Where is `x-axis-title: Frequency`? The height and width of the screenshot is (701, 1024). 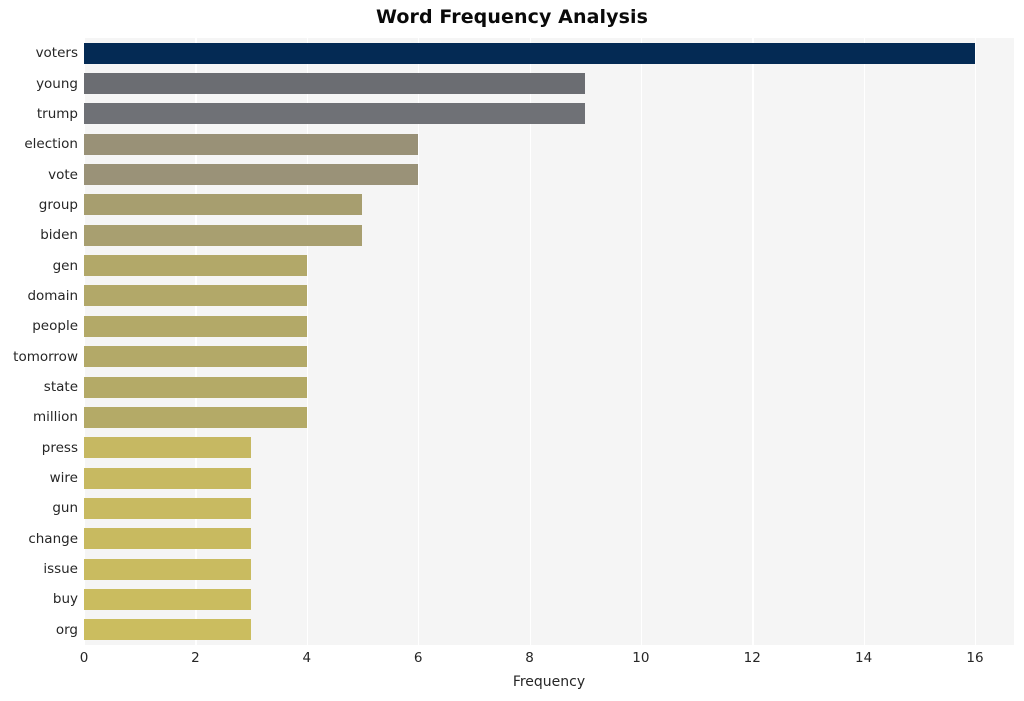 x-axis-title: Frequency is located at coordinates (549, 682).